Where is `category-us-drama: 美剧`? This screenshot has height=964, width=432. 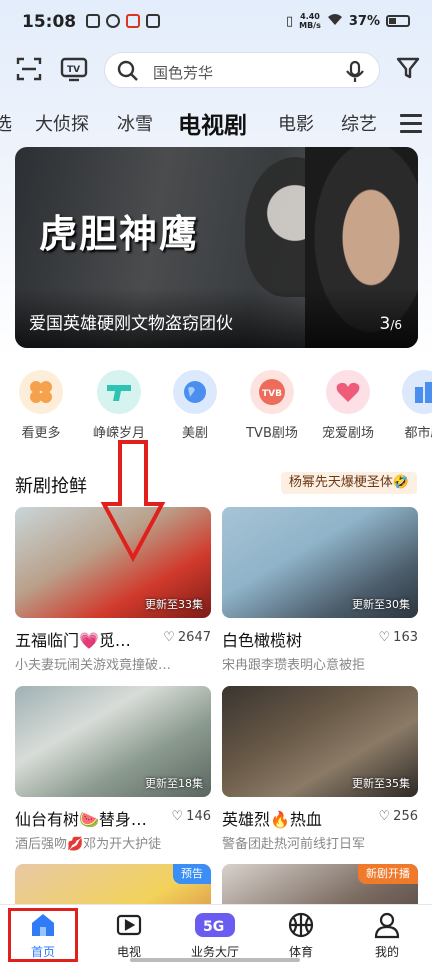 category-us-drama: 美剧 is located at coordinates (195, 405).